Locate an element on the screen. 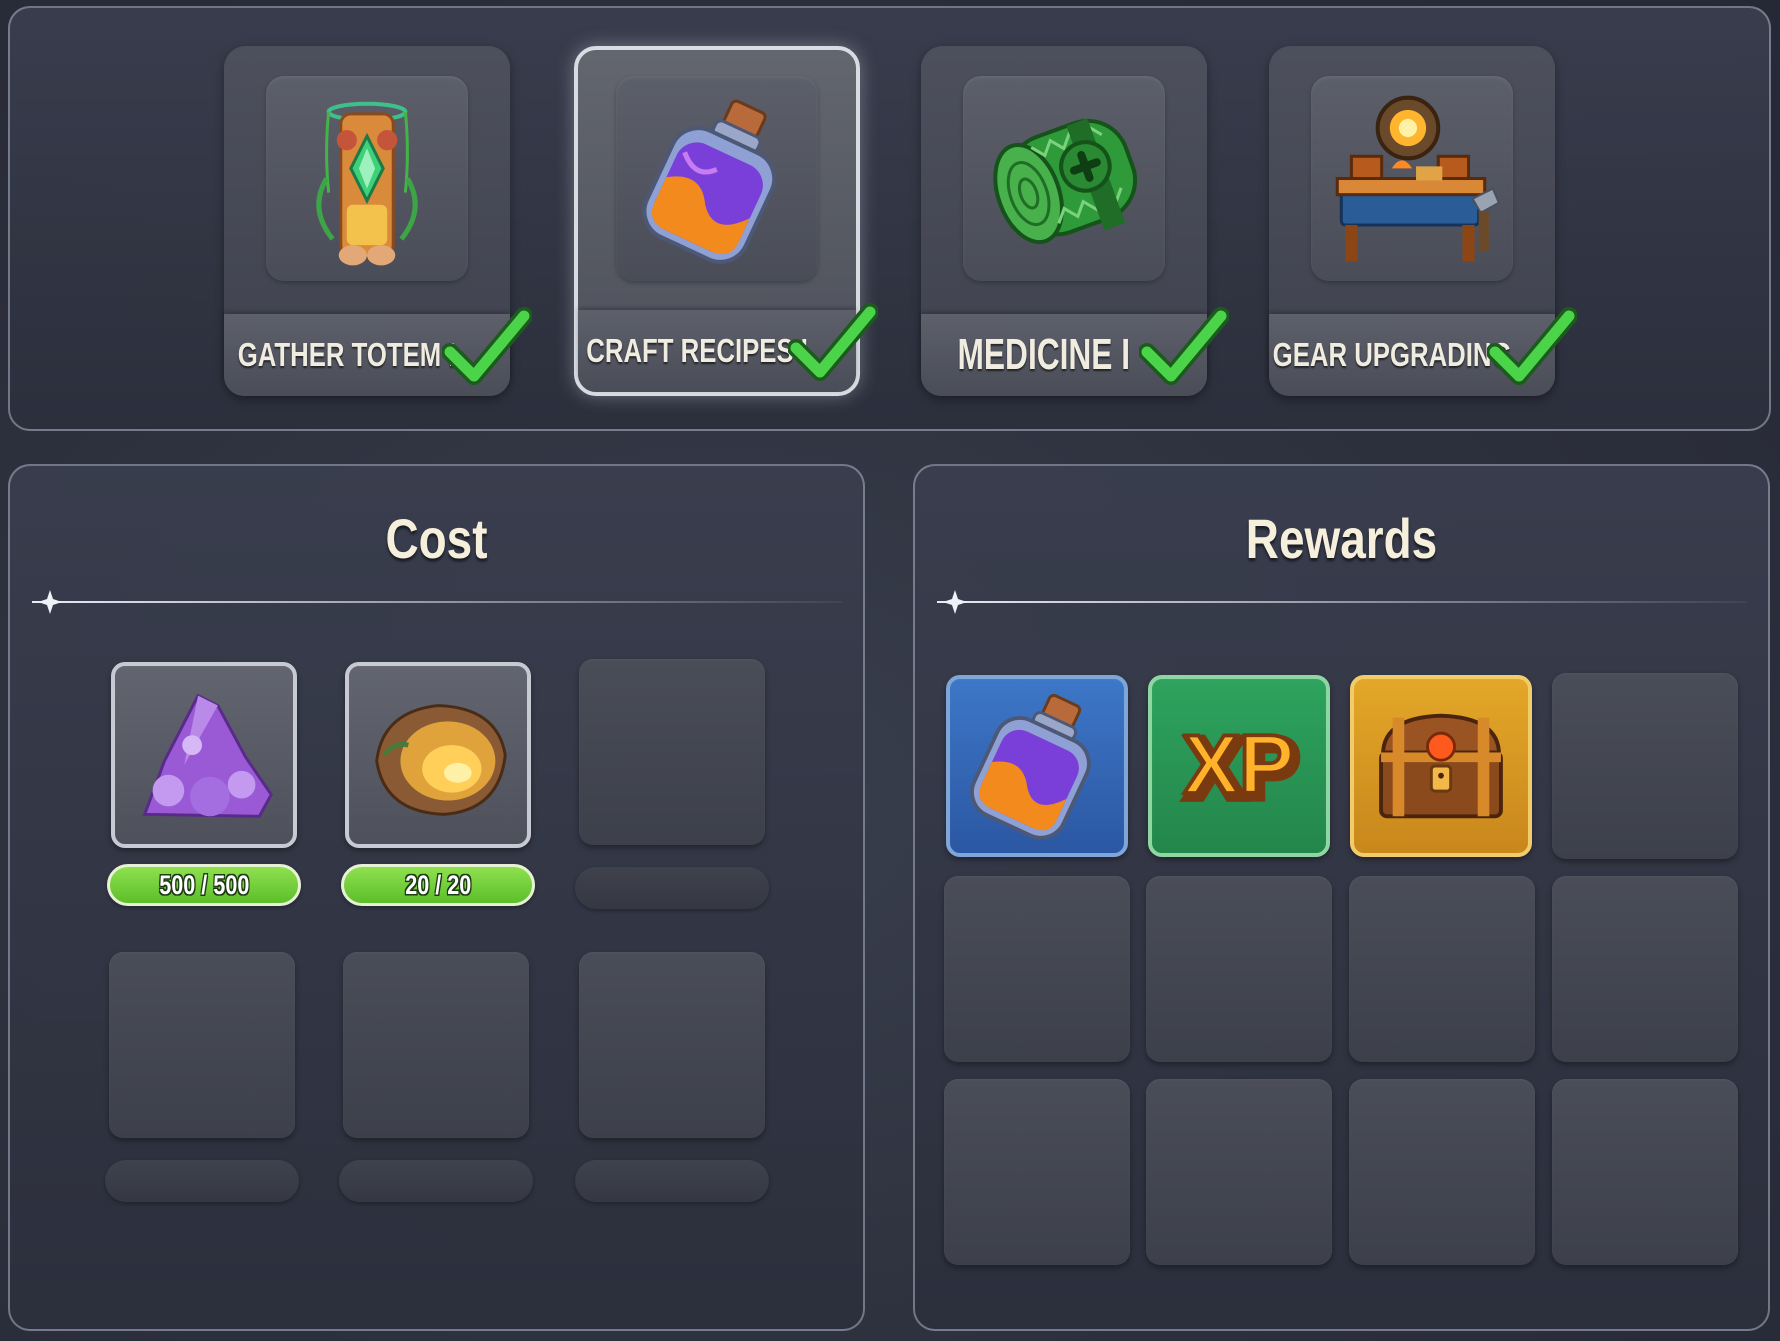 This screenshot has width=1780, height=1341. research-label: GATHER TOTEM I is located at coordinates (347, 354).